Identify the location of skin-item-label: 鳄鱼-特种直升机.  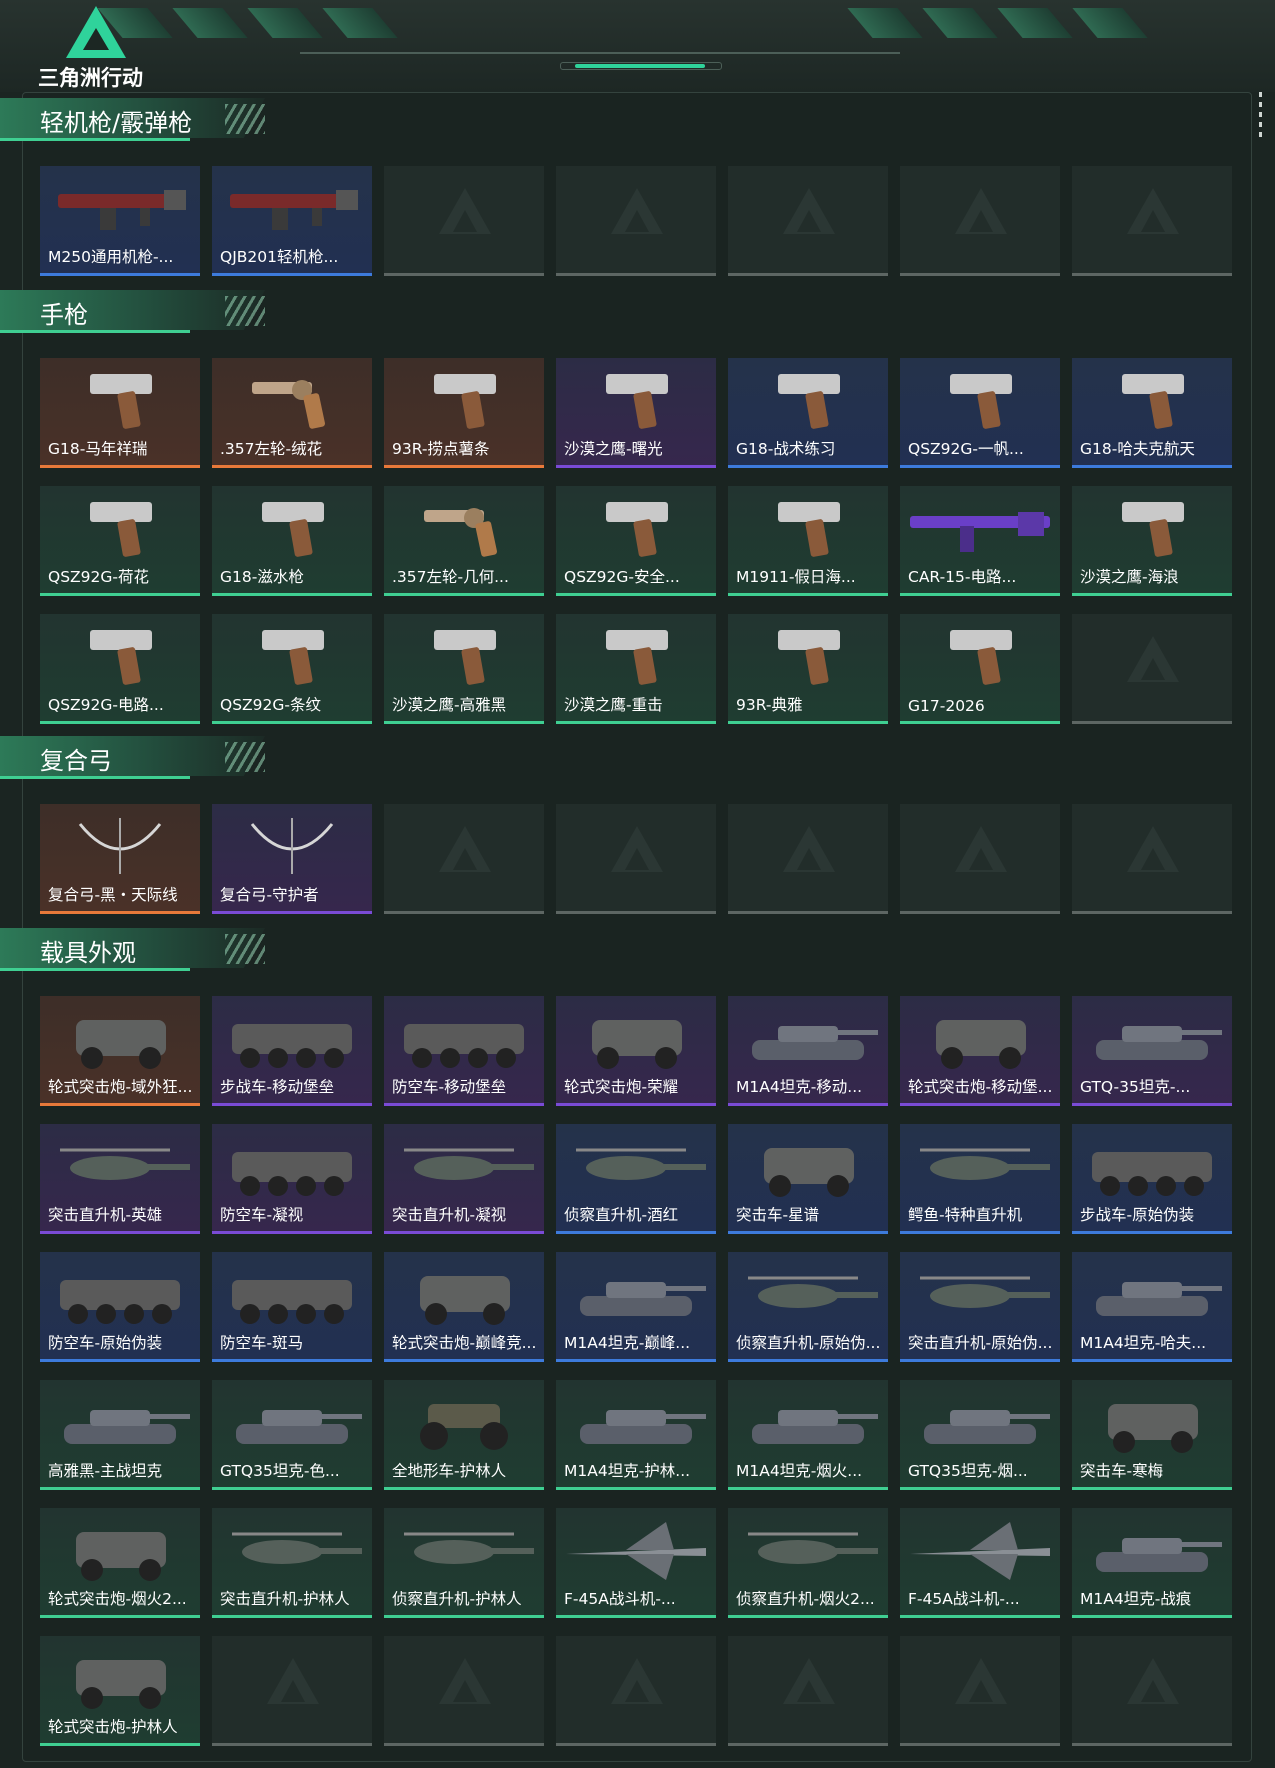
(965, 1215).